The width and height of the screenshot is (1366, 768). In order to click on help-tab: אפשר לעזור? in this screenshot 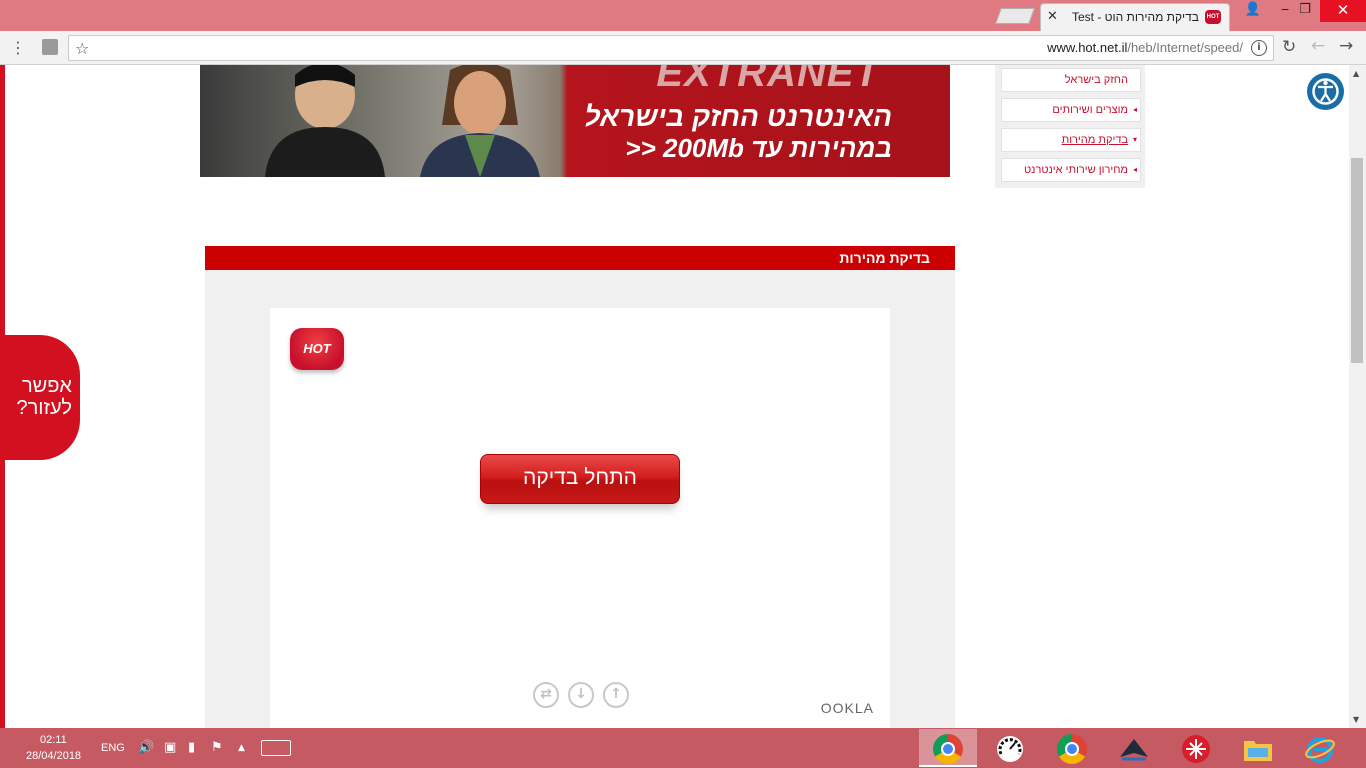, I will do `click(40, 397)`.